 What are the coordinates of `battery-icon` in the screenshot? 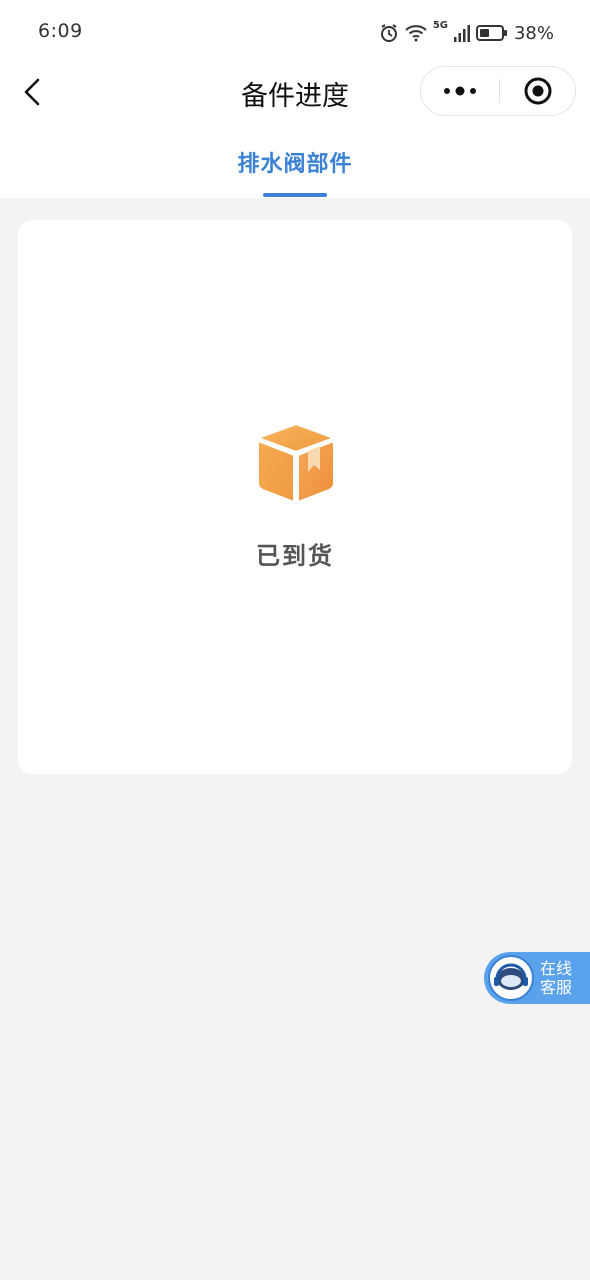 It's located at (491, 33).